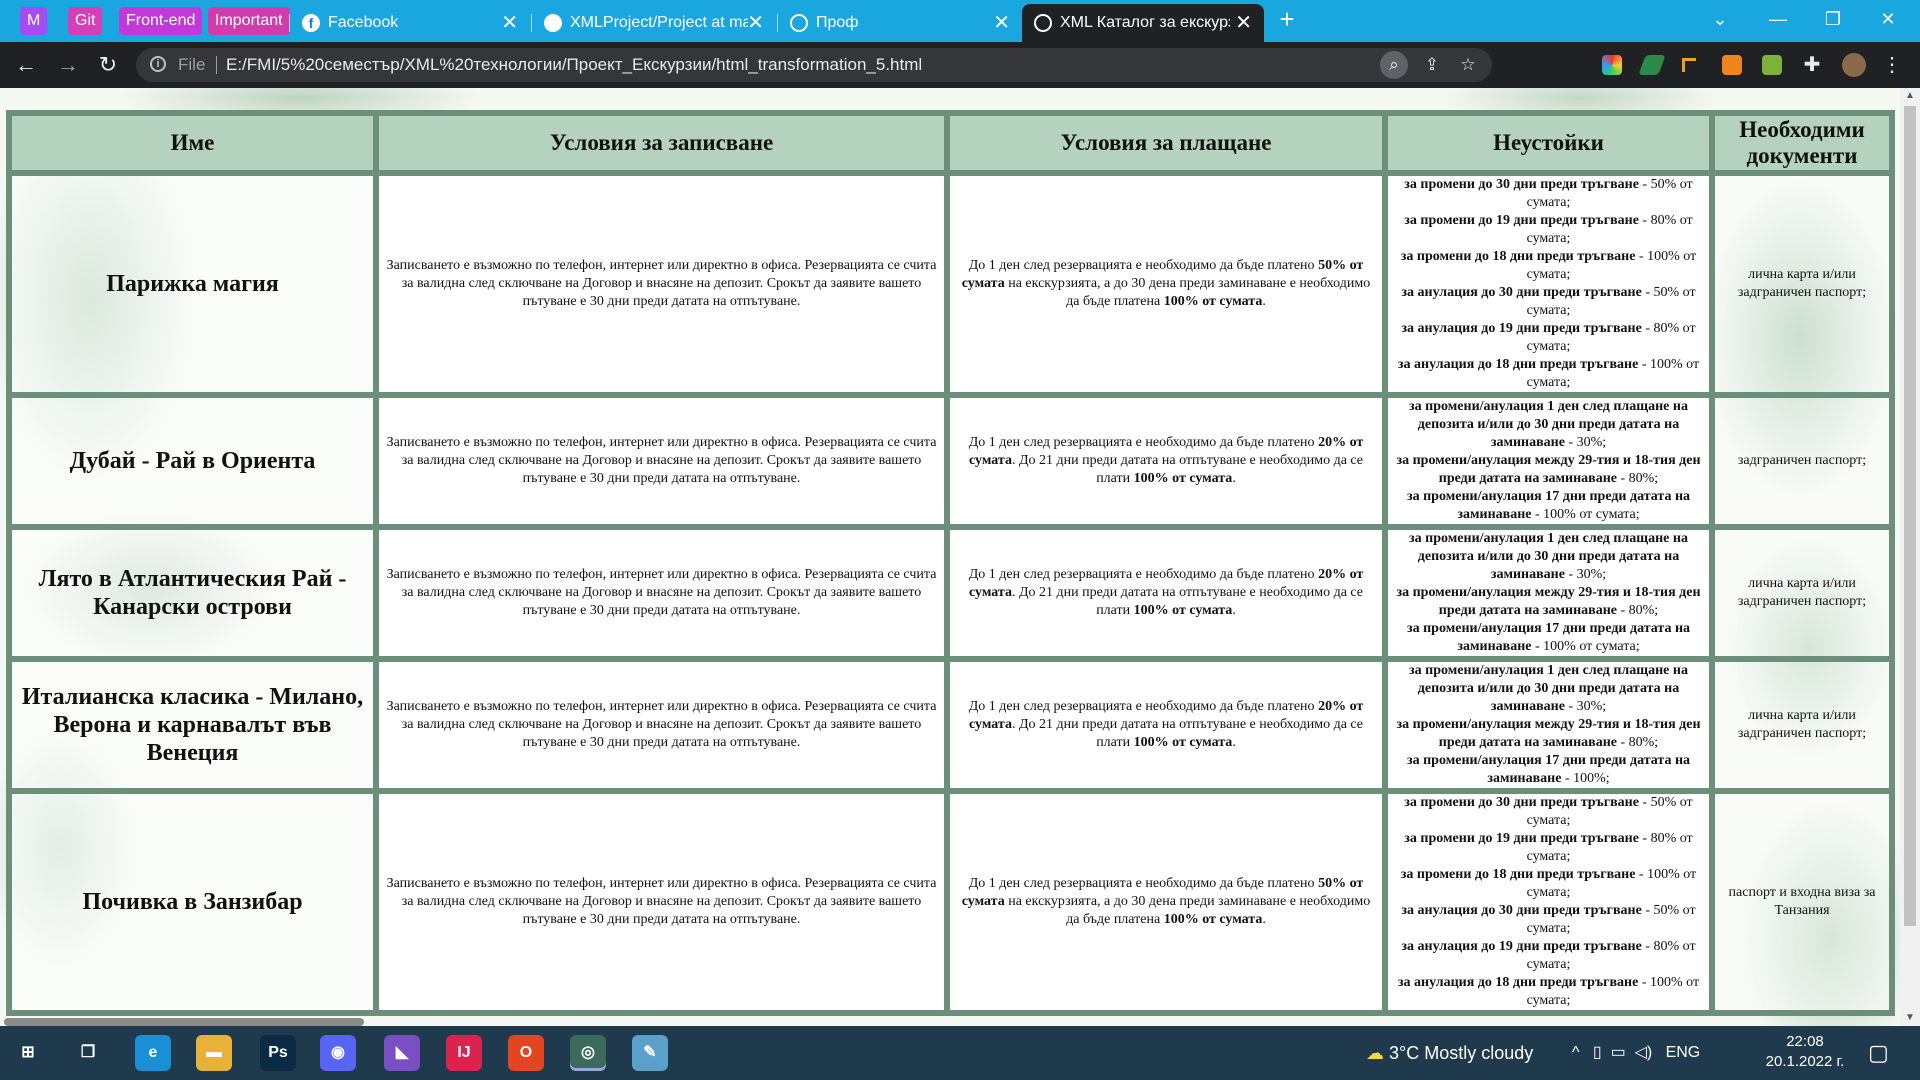  I want to click on system-tray: ^ ▯ ▭ ◁) ENG, so click(1636, 1053).